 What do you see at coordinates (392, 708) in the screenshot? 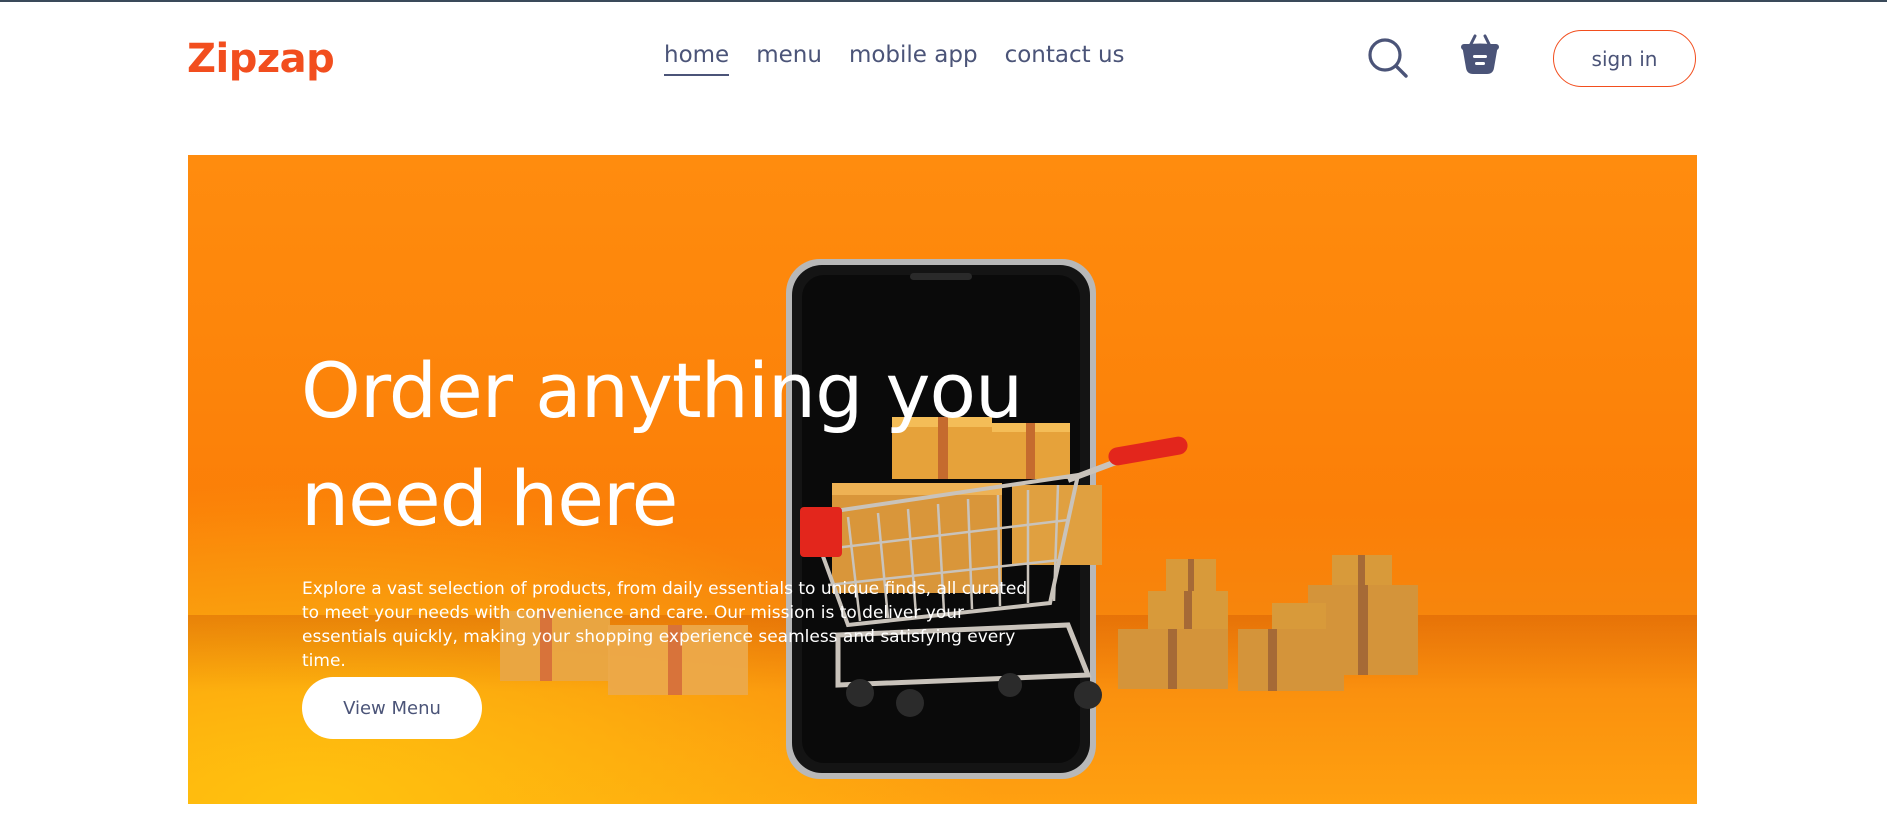
I see `view-menu-button: View Menu` at bounding box center [392, 708].